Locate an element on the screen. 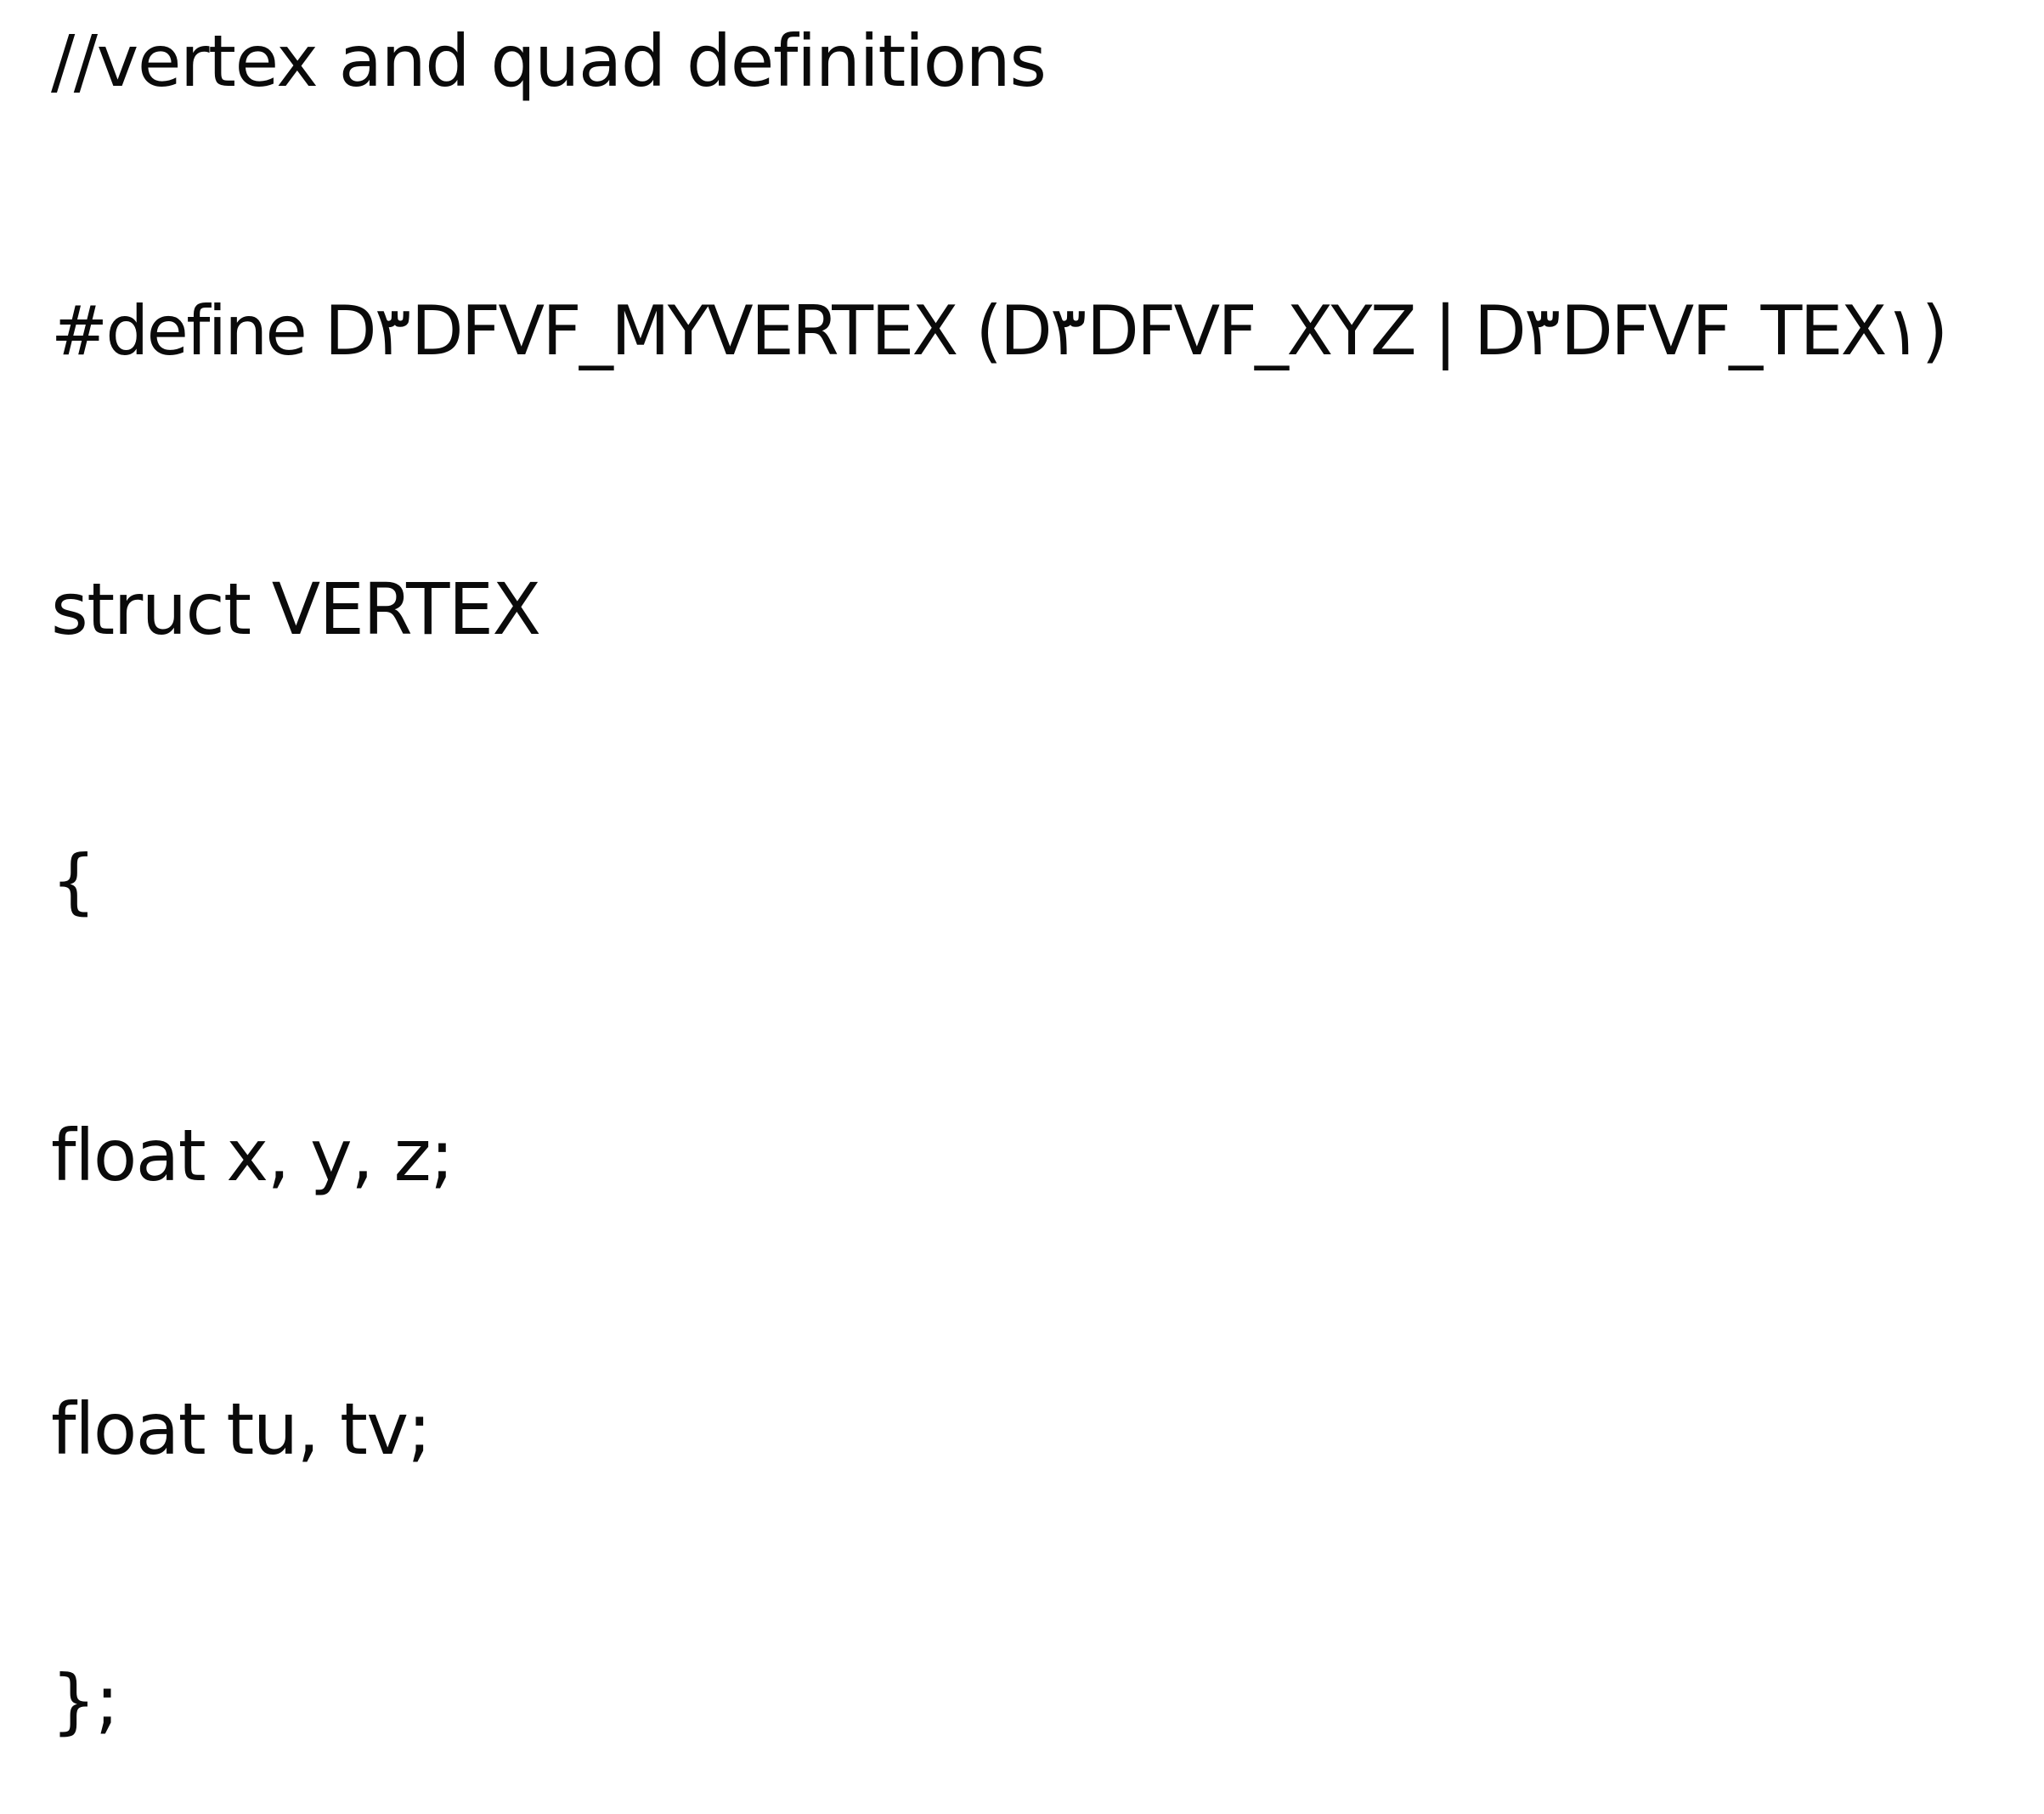 The height and width of the screenshot is (1814, 2044). float-xyz-line: float x, y, z; is located at coordinates (253, 1155).